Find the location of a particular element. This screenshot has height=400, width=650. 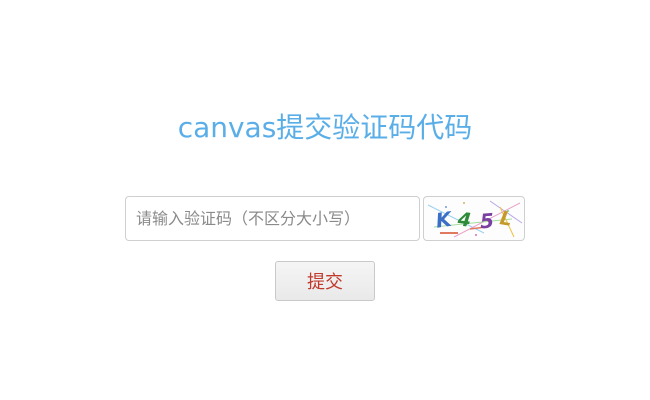

submit-button: 提交 is located at coordinates (325, 281).